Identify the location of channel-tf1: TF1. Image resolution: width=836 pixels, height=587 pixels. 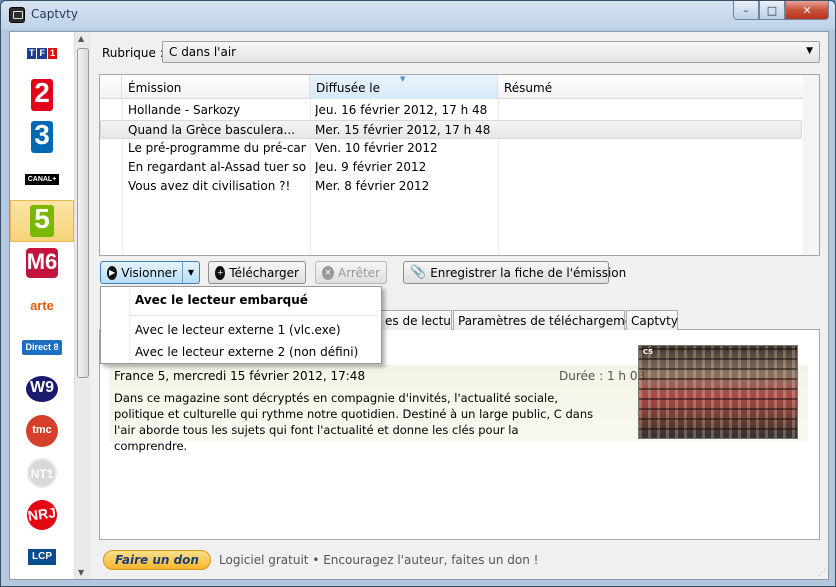
(42, 53).